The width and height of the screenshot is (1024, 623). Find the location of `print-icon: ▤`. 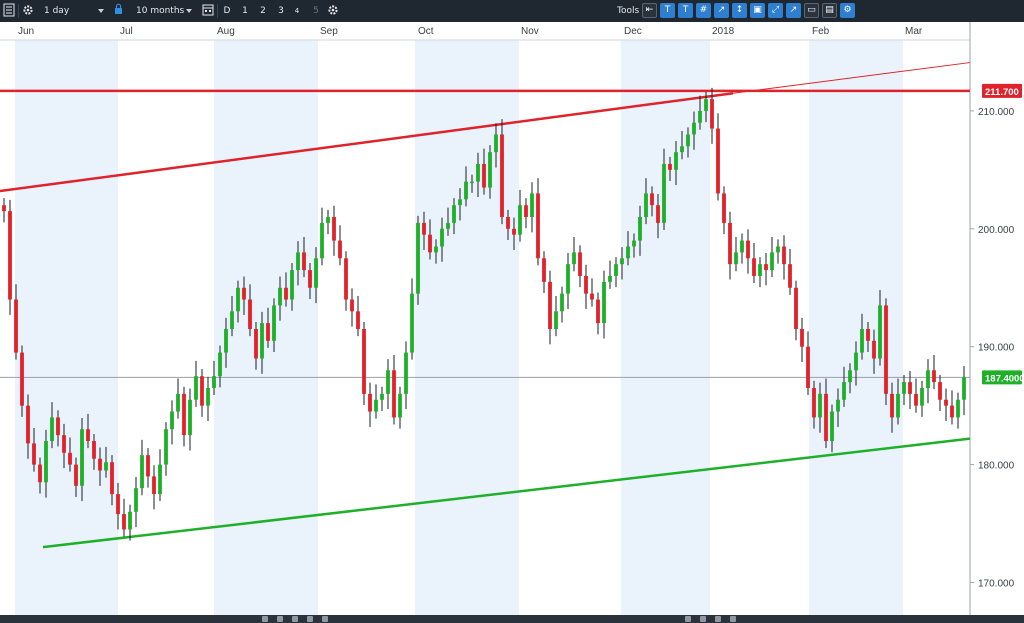

print-icon: ▤ is located at coordinates (829, 10).